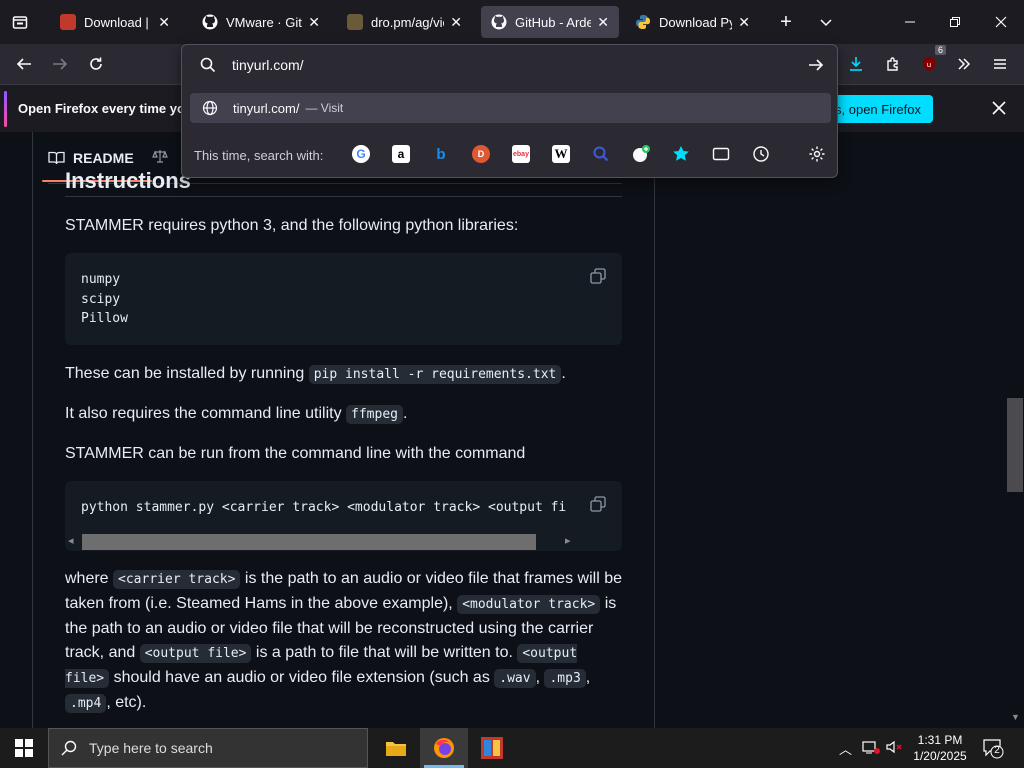 This screenshot has height=768, width=1024. I want to click on start-button, so click(24, 748).